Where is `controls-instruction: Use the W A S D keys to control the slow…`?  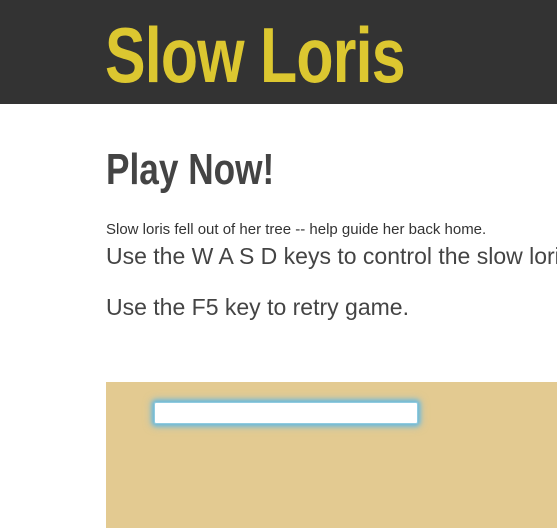
controls-instruction: Use the W A S D keys to control the slow… is located at coordinates (331, 256).